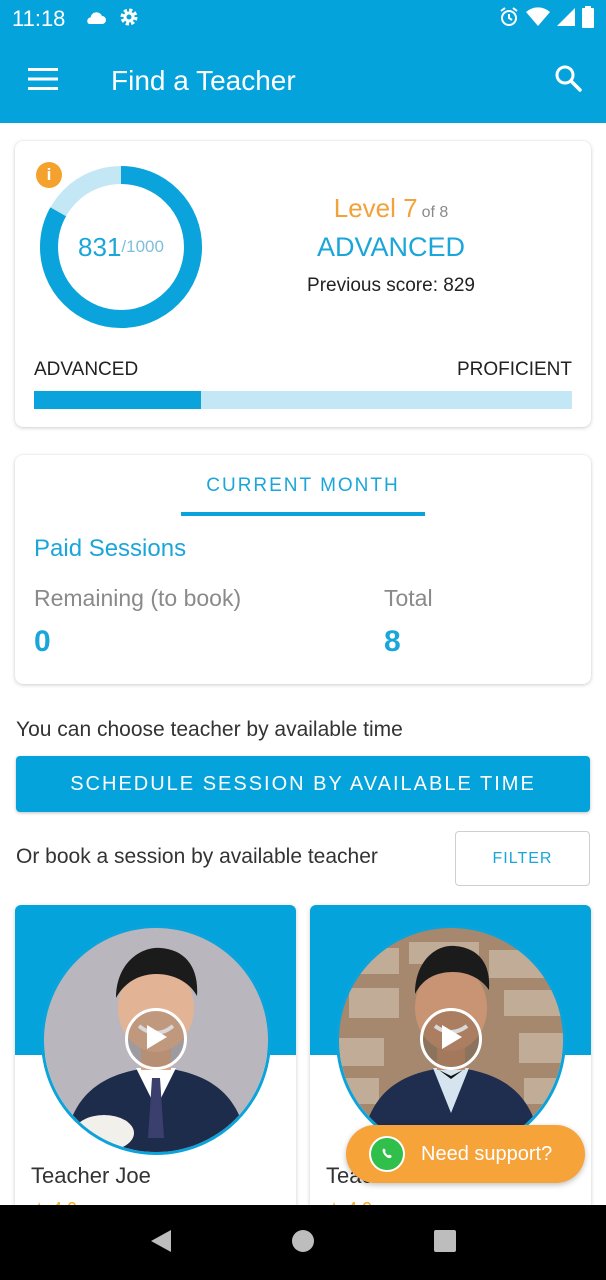 Image resolution: width=606 pixels, height=1280 pixels. What do you see at coordinates (514, 369) in the screenshot?
I see `progress-label-next: PROFICIENT` at bounding box center [514, 369].